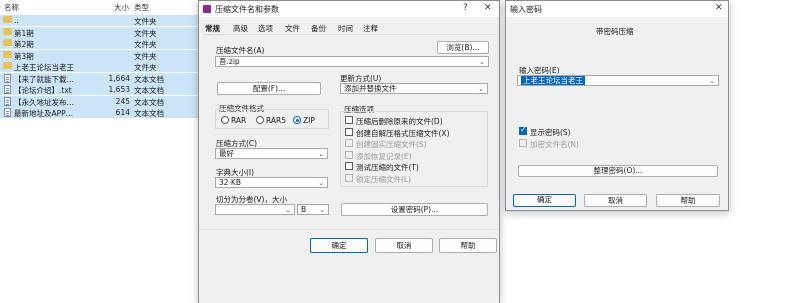  What do you see at coordinates (265, 28) in the screenshot?
I see `tab-2: 选项` at bounding box center [265, 28].